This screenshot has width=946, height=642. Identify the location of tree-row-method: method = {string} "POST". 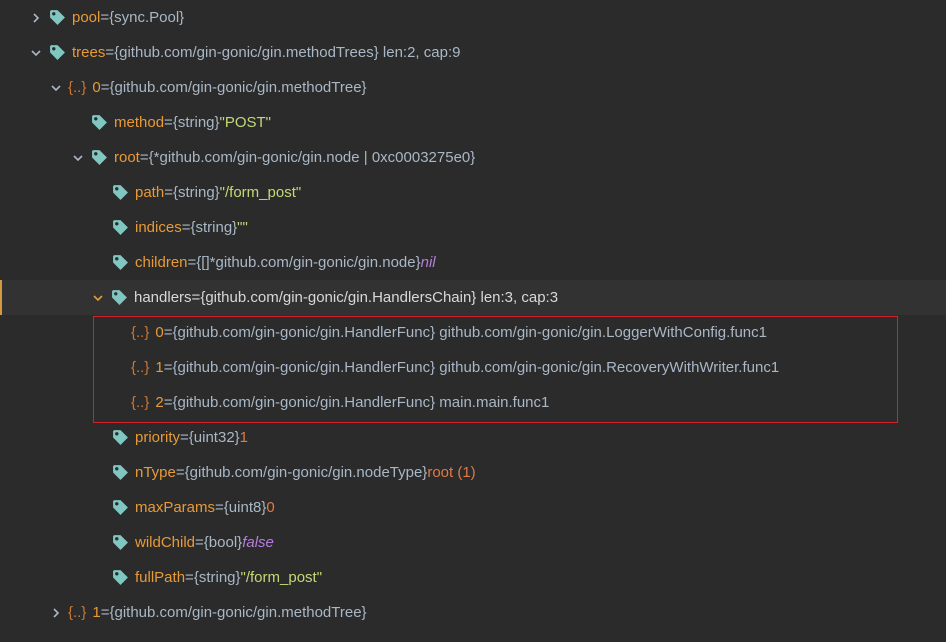
(473, 122).